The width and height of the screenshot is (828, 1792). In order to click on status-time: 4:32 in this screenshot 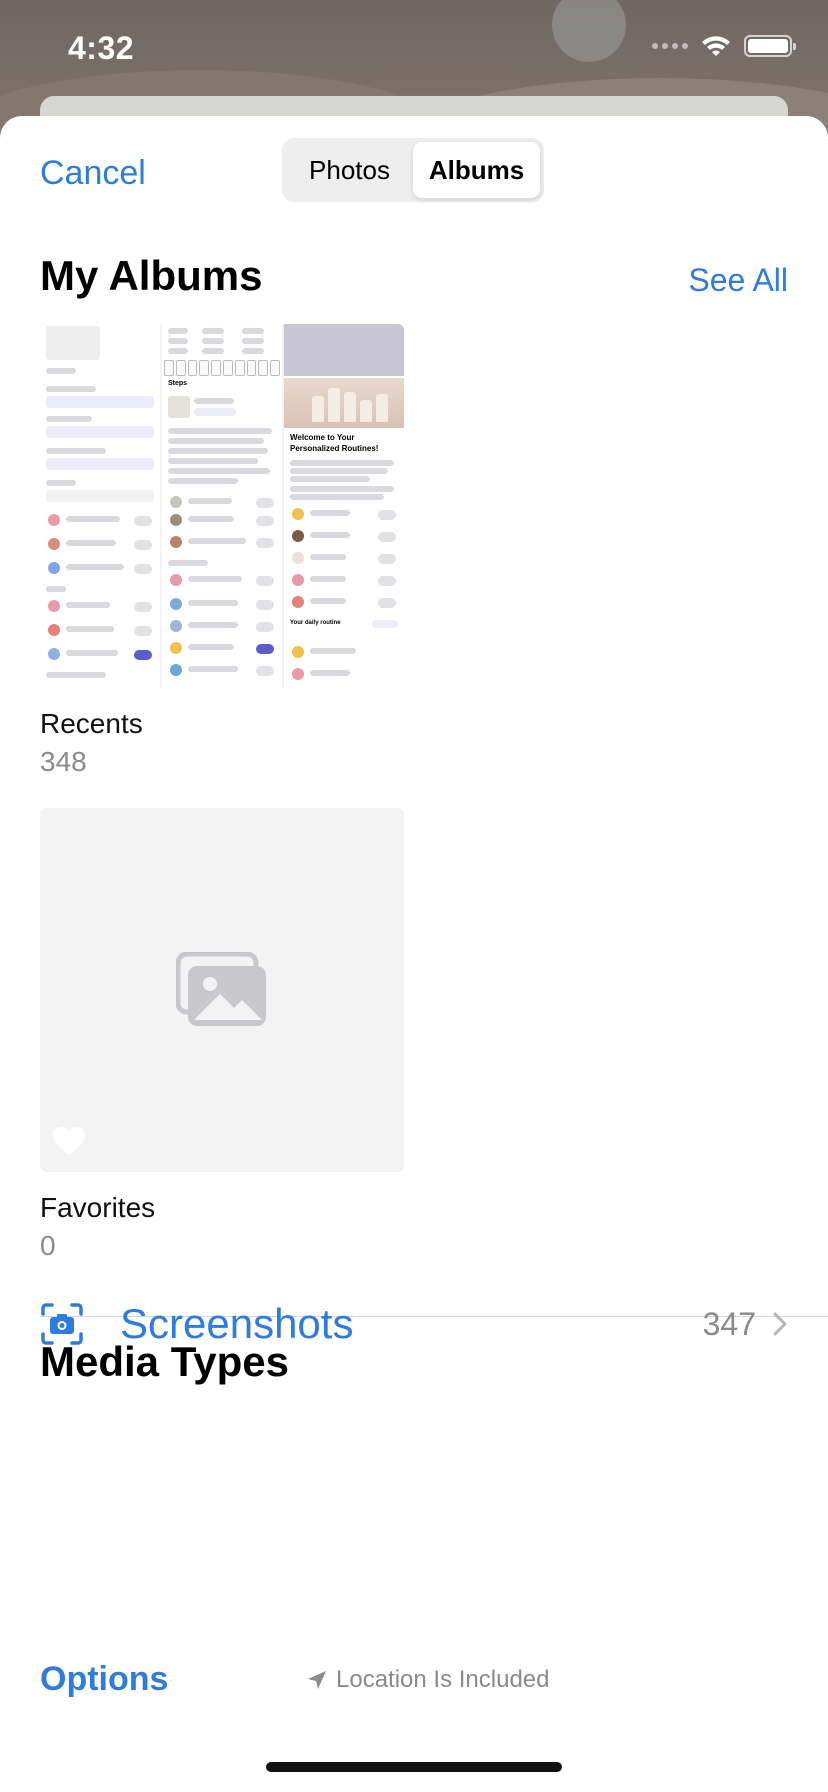, I will do `click(101, 48)`.